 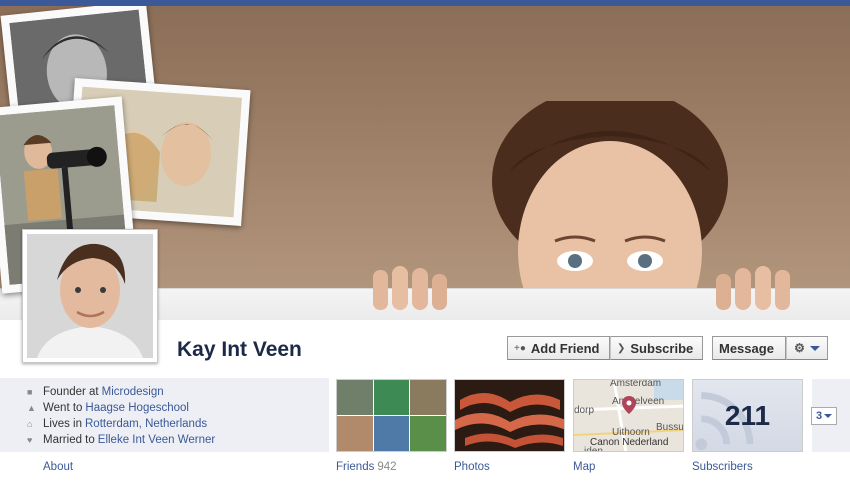 What do you see at coordinates (133, 392) in the screenshot?
I see `info-work-link: Microdesign` at bounding box center [133, 392].